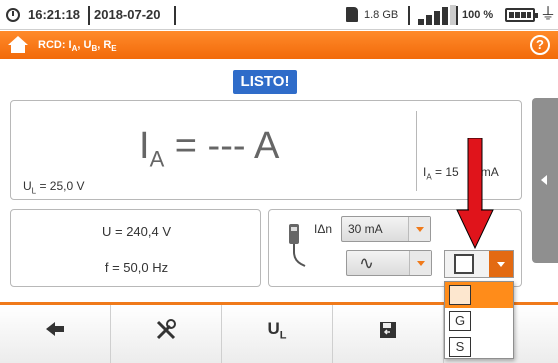 The height and width of the screenshot is (363, 558). I want to click on battery-percent: 100 %, so click(478, 15).